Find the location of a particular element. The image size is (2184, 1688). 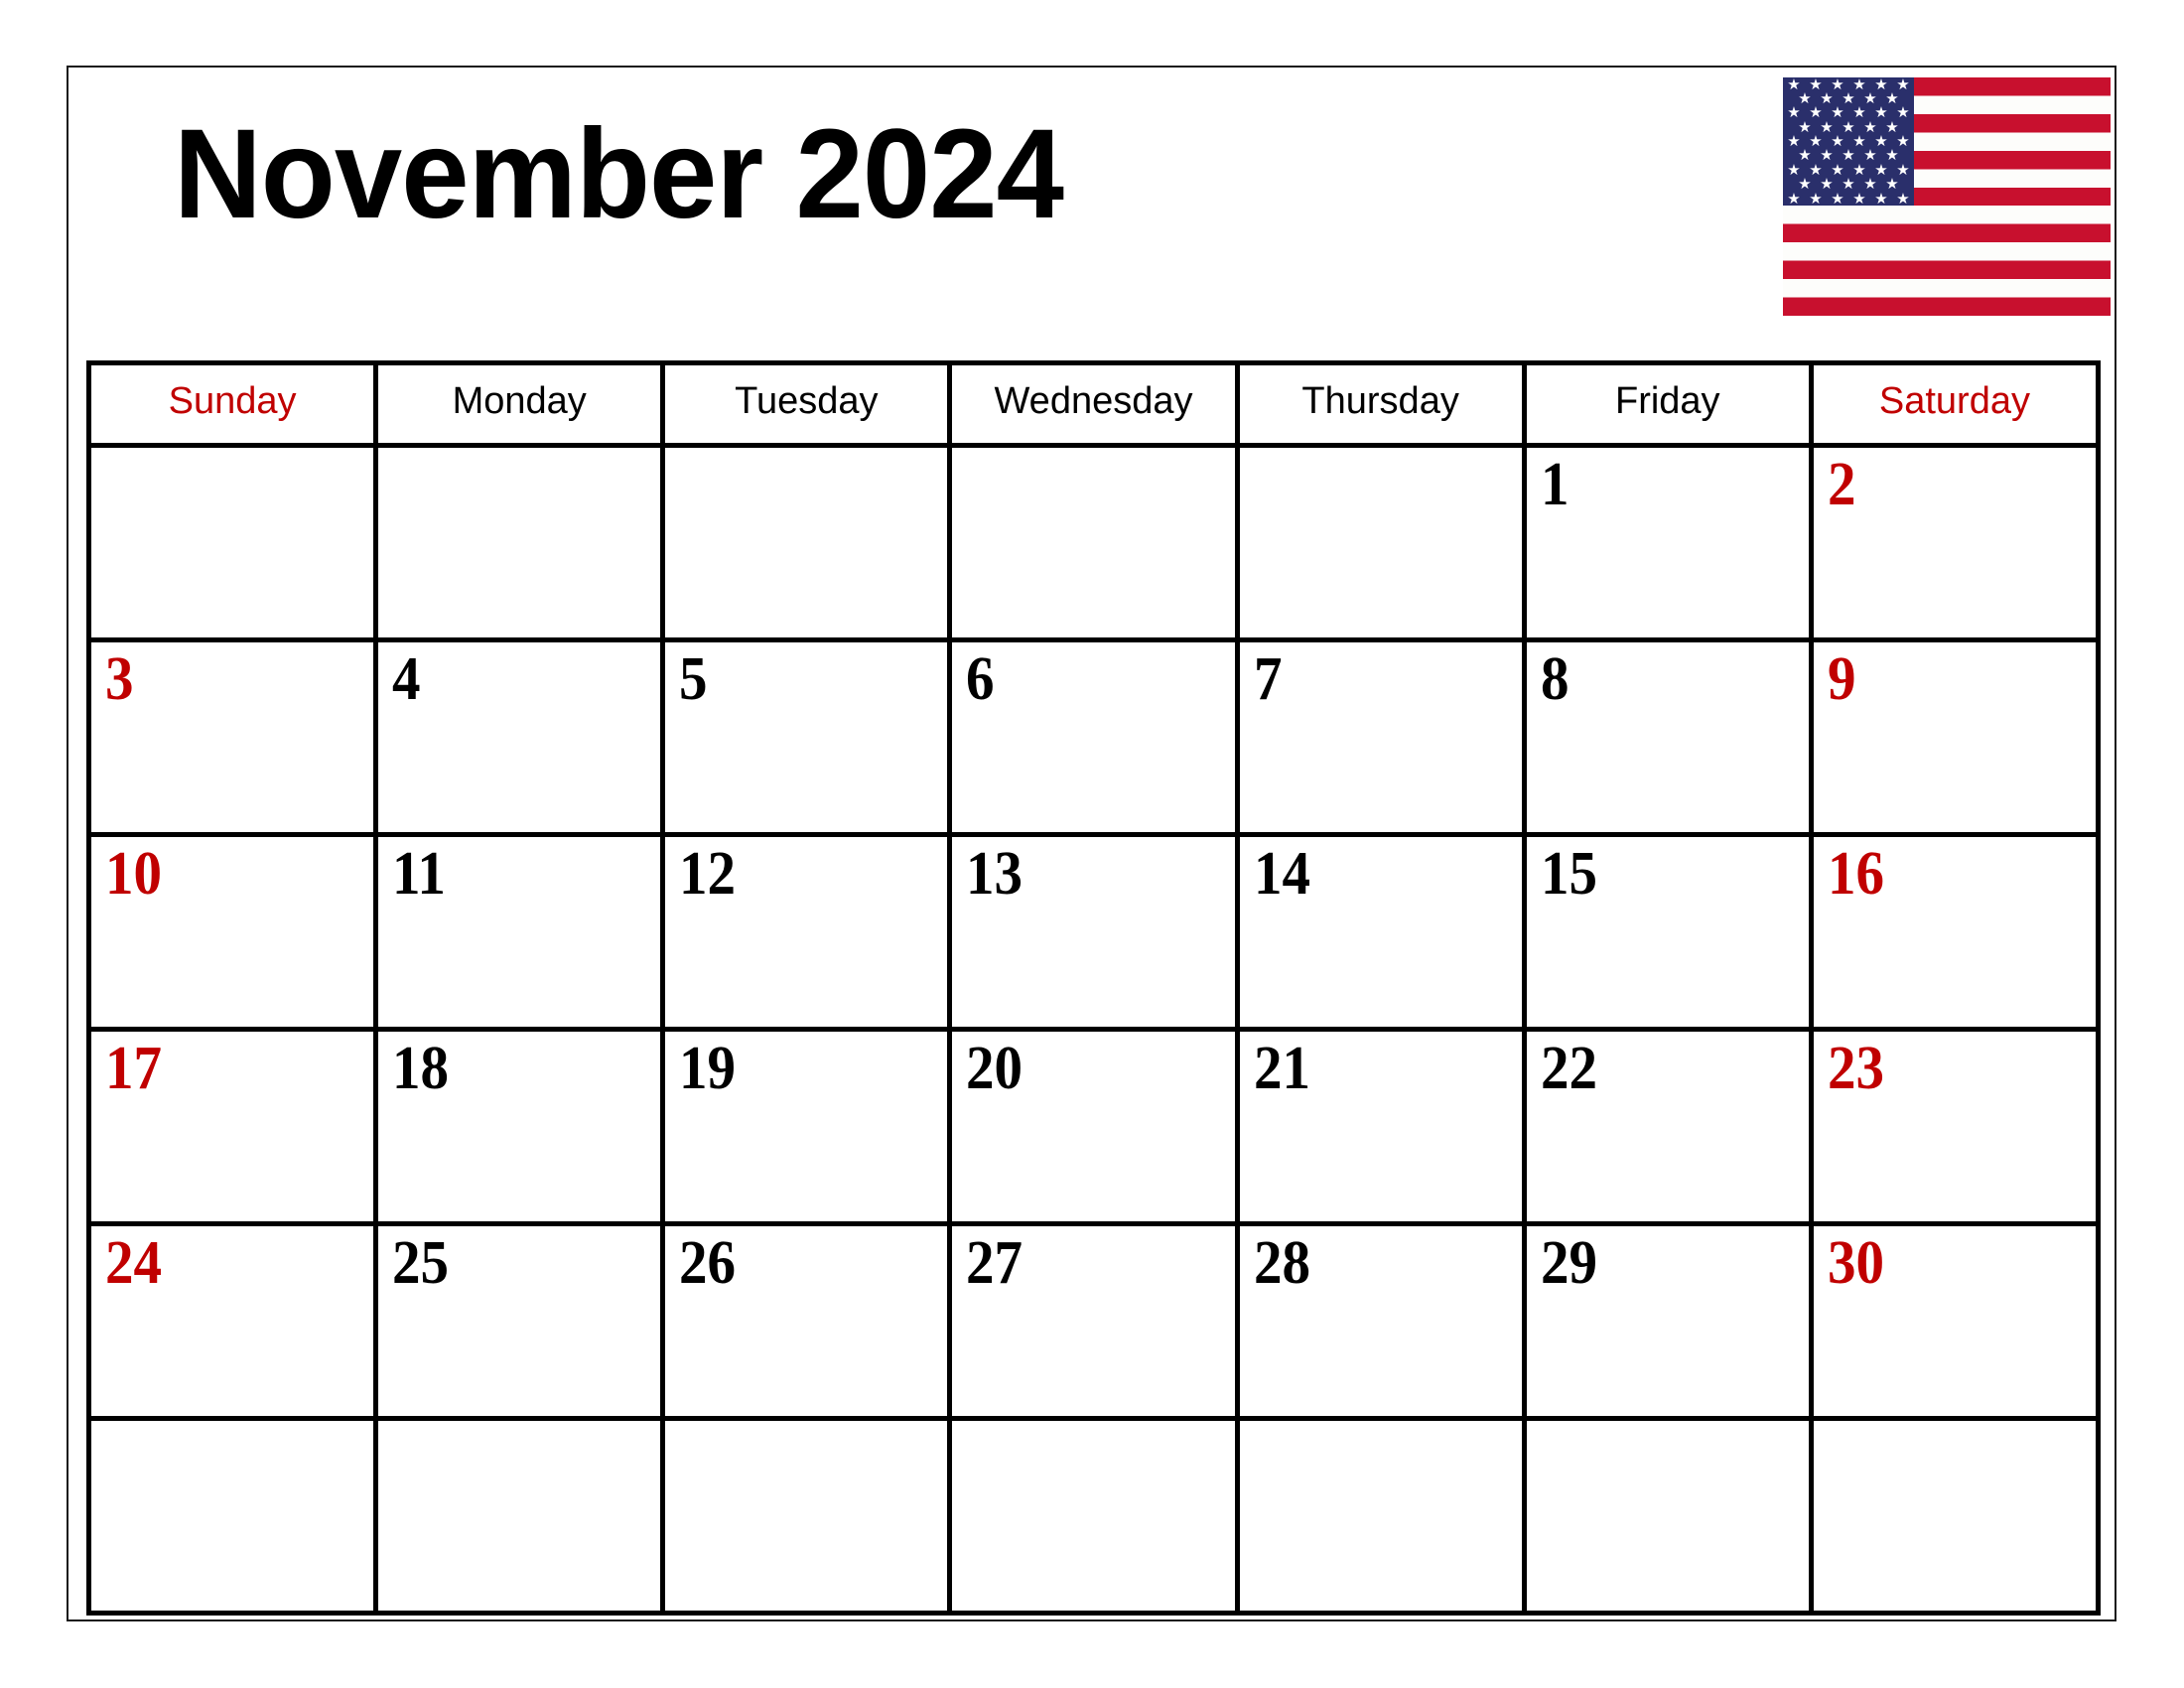

day-number: 26 is located at coordinates (708, 1263).